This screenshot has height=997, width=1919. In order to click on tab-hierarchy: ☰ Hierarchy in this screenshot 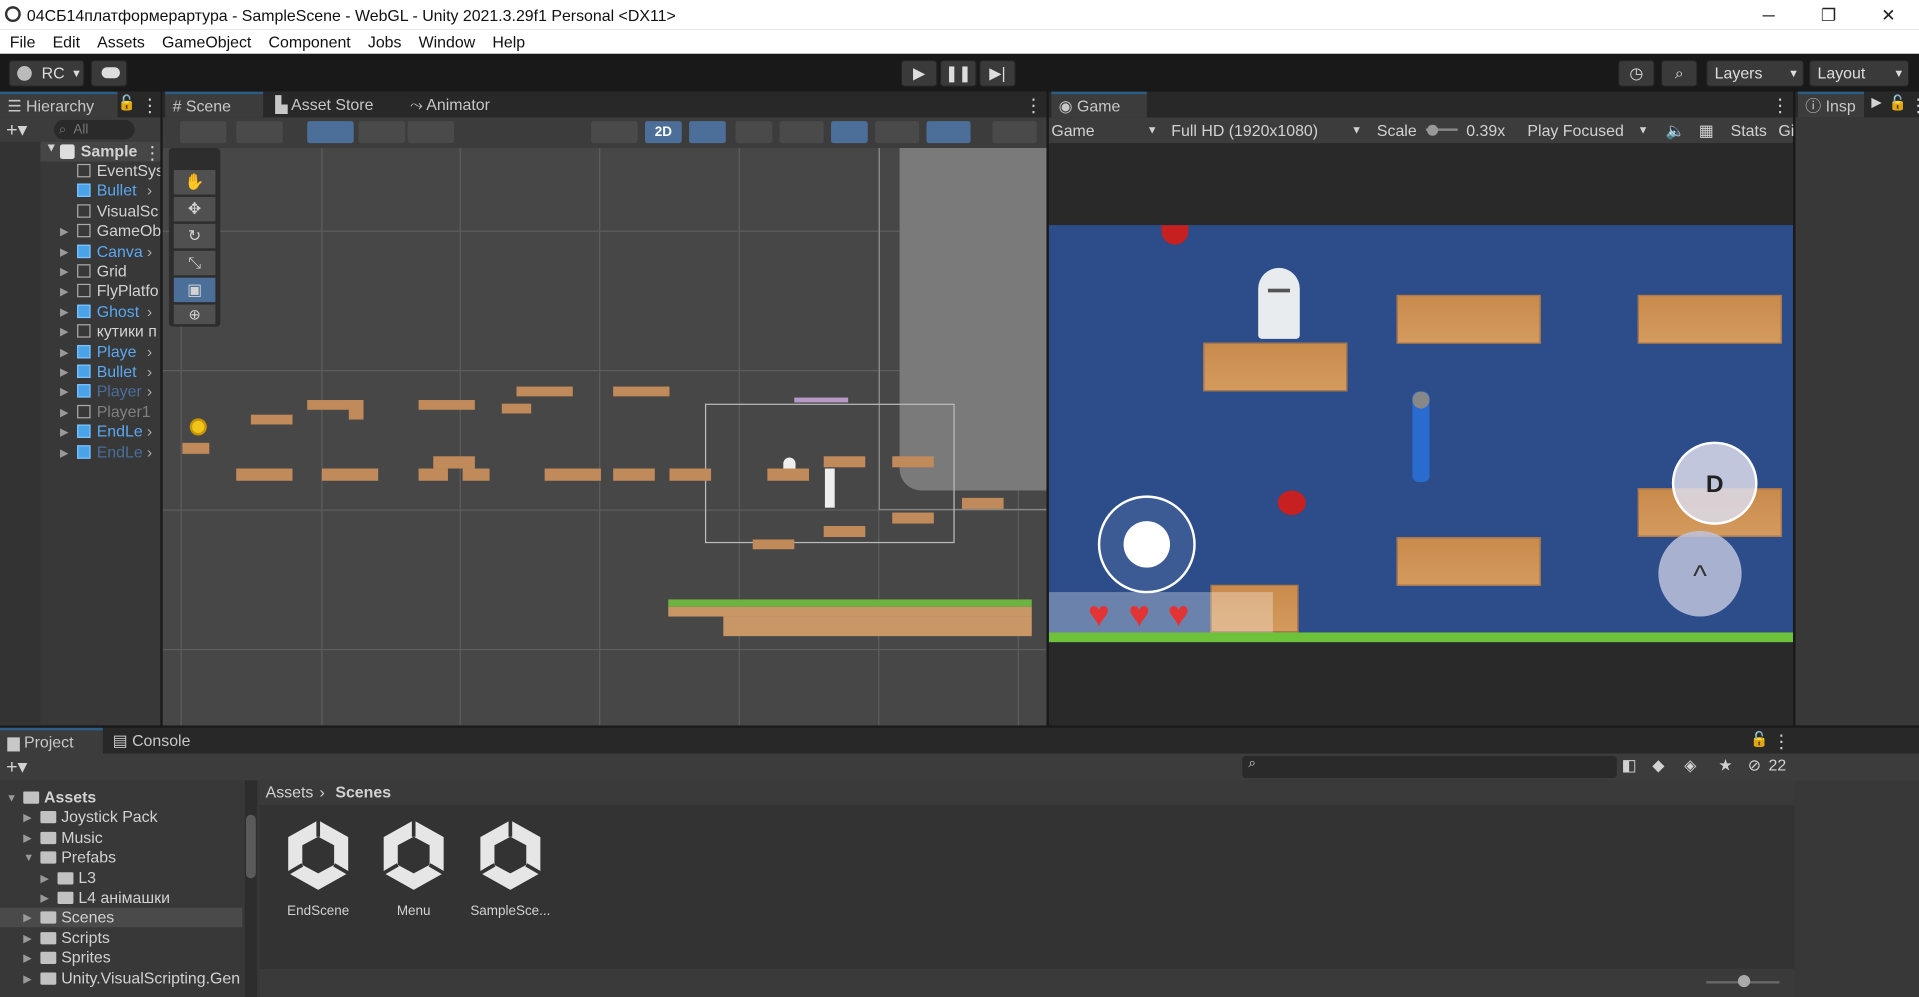, I will do `click(59, 104)`.